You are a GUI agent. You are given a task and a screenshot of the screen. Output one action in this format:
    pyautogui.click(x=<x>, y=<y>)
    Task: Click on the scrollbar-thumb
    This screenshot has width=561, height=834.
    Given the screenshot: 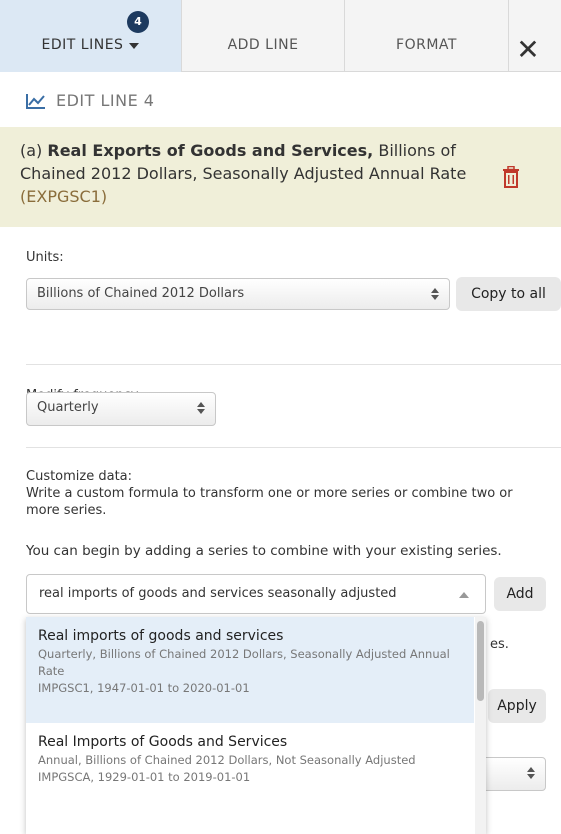 What is the action you would take?
    pyautogui.click(x=480, y=661)
    